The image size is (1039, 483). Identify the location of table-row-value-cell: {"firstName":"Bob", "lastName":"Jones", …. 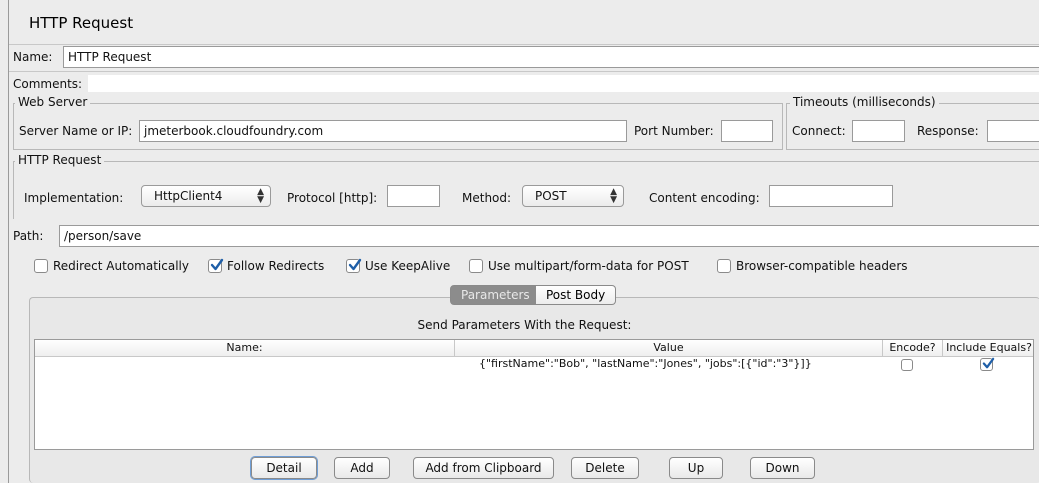
(669, 363).